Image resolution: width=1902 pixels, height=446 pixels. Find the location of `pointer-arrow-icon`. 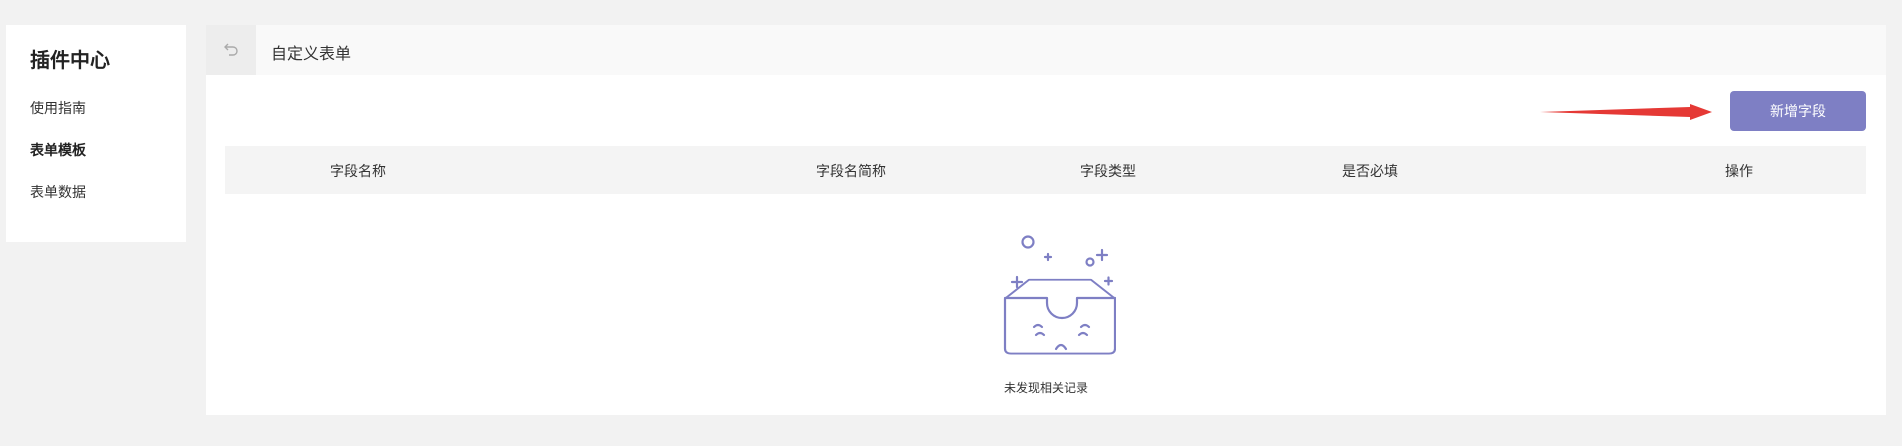

pointer-arrow-icon is located at coordinates (1626, 112).